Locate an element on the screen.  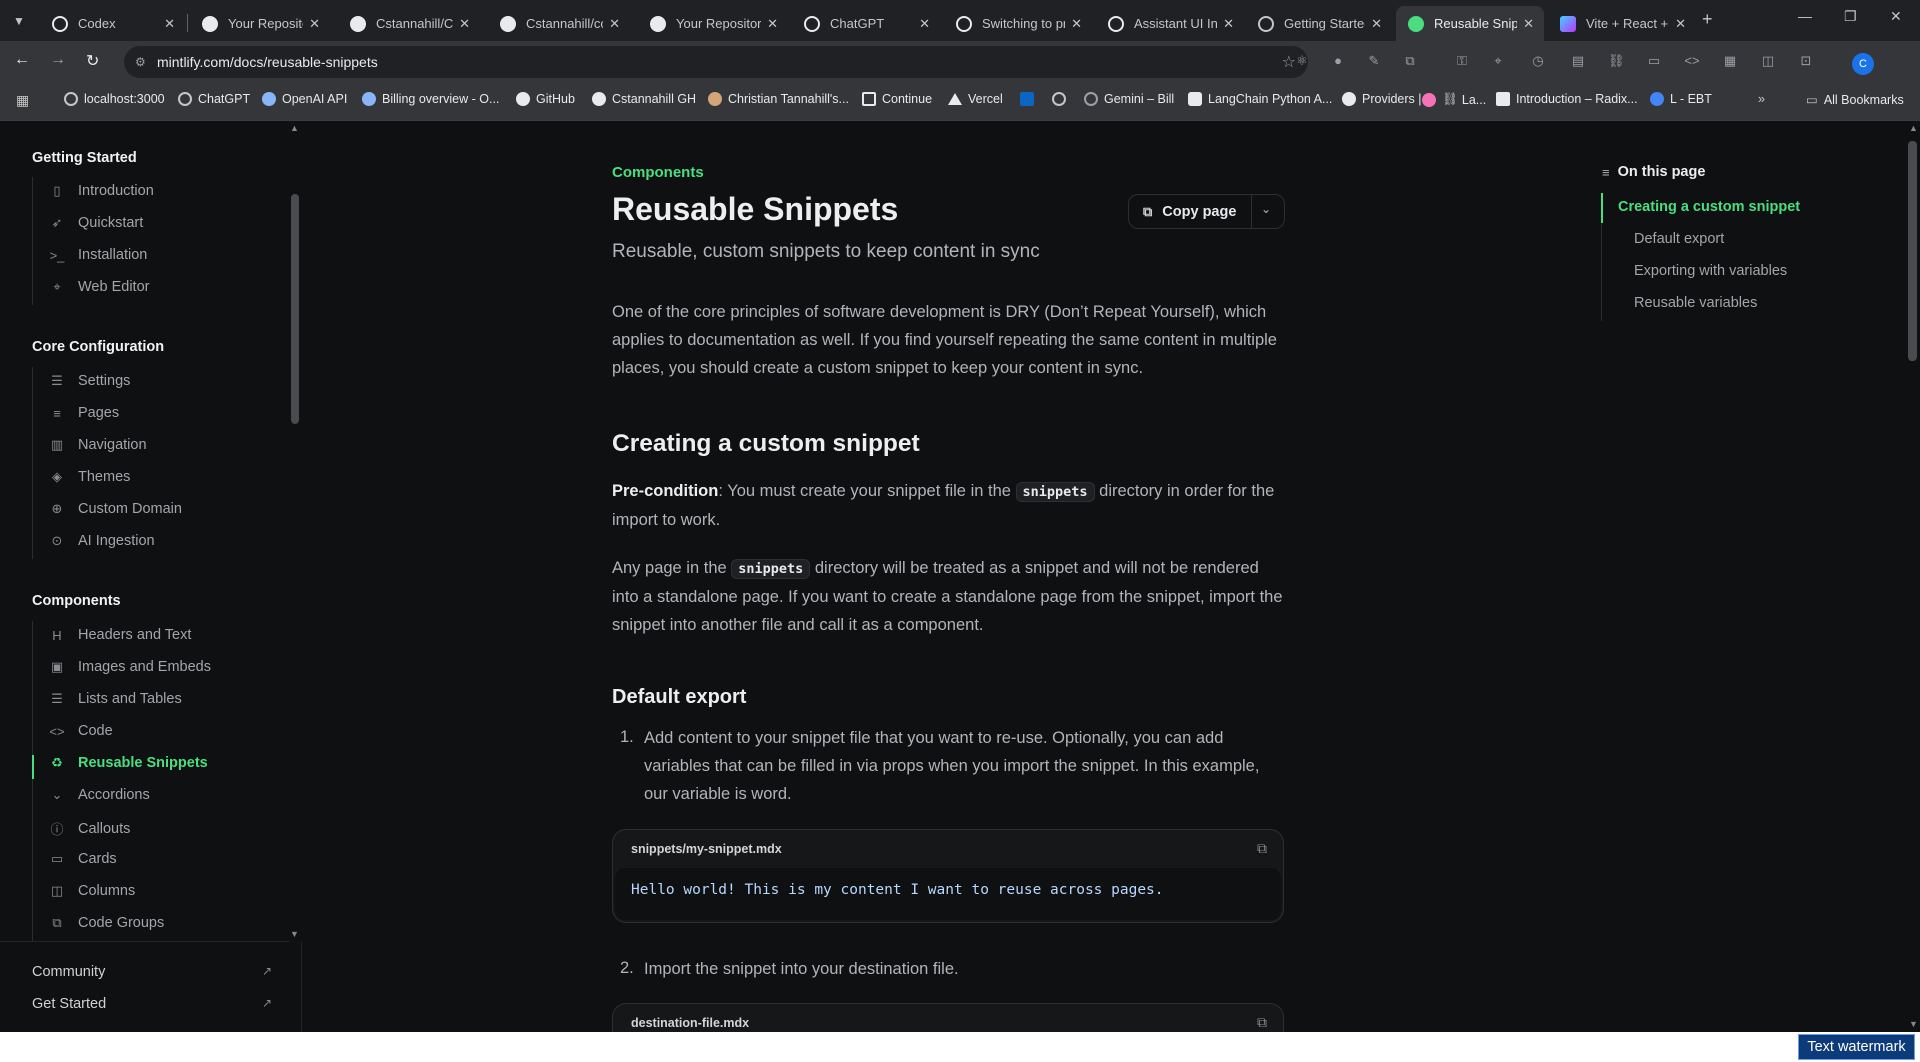
tab-reusable-snippets: Reusable Snippets ✕ is located at coordinates (1470, 23).